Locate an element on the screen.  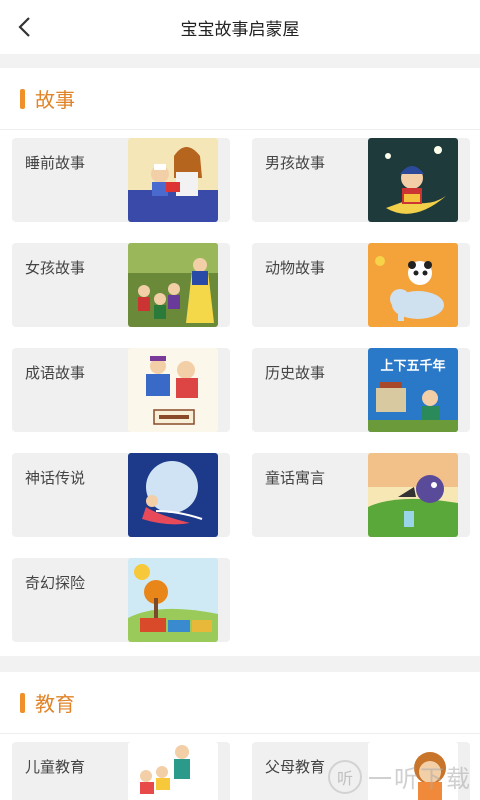
card-label: 童话寓言 is located at coordinates (295, 478).